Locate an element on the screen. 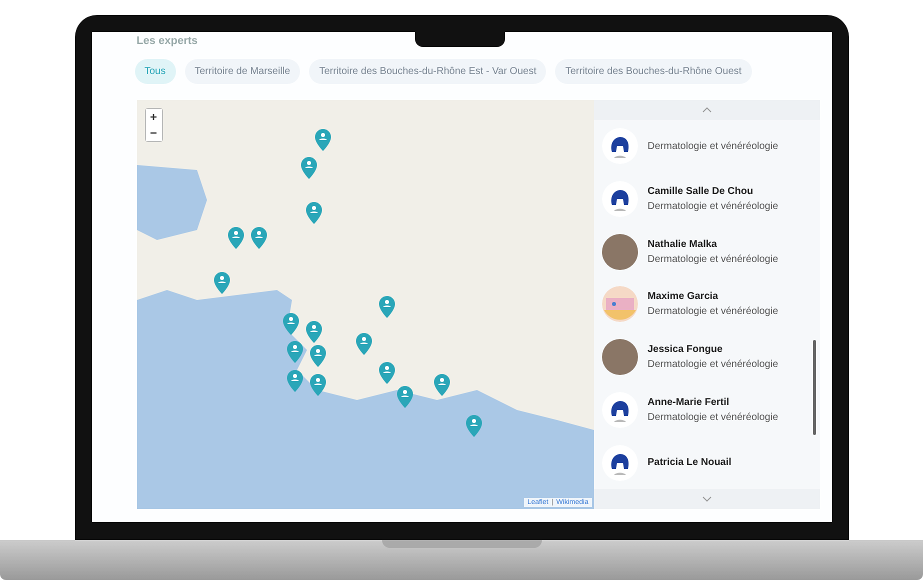 The image size is (923, 580). expert-item: Patricia Le Nouail is located at coordinates (711, 462).